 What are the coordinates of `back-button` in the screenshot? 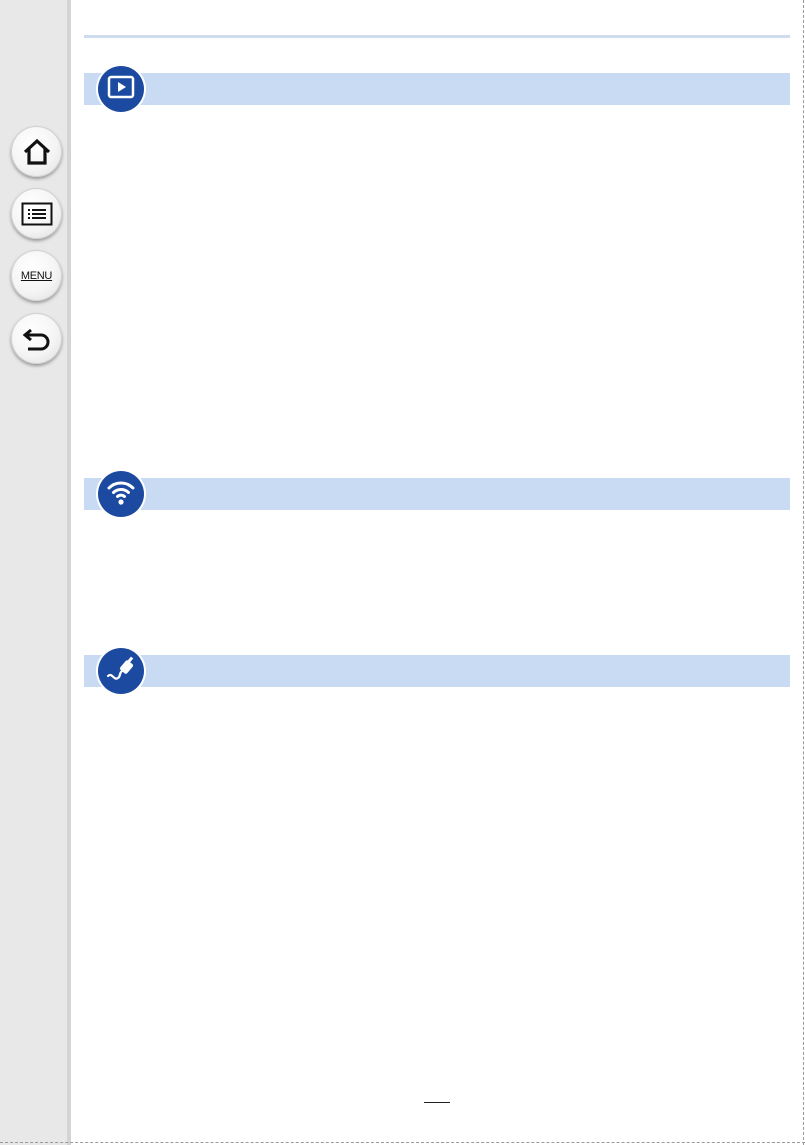 It's located at (36, 338).